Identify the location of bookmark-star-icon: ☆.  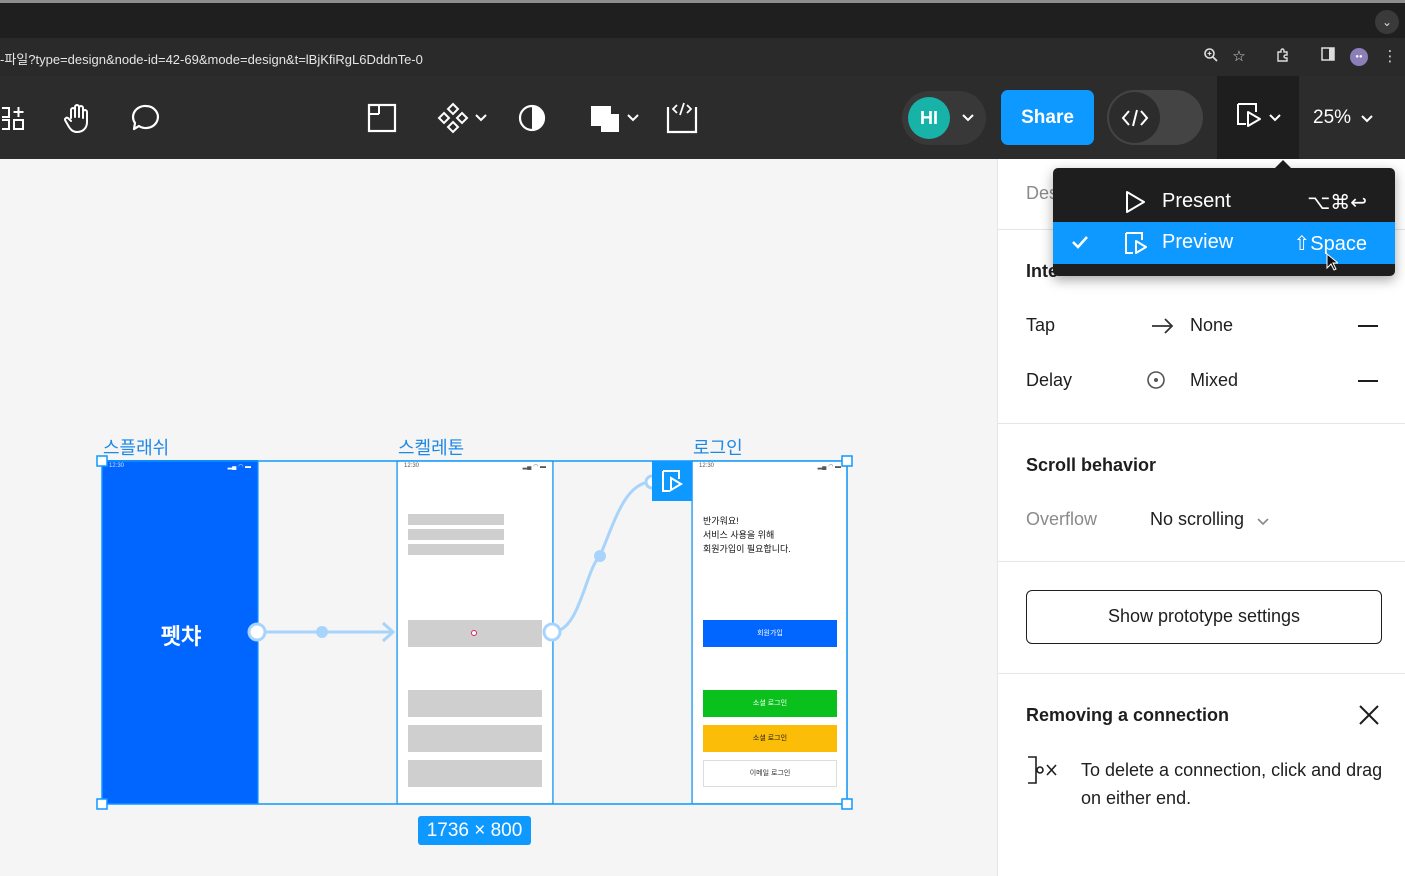
(1239, 57).